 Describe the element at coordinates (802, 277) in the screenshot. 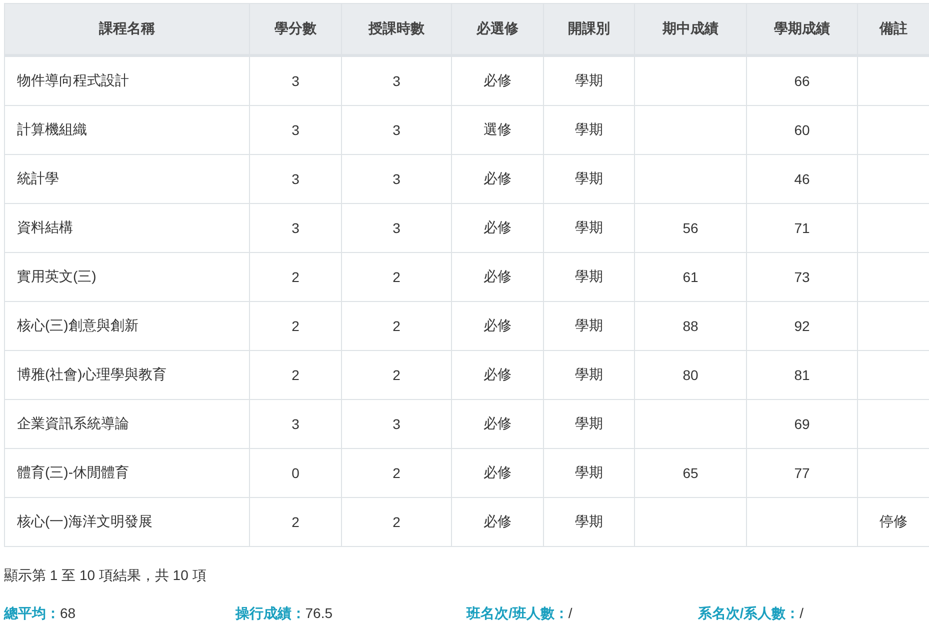

I see `table-cell: 73` at that location.